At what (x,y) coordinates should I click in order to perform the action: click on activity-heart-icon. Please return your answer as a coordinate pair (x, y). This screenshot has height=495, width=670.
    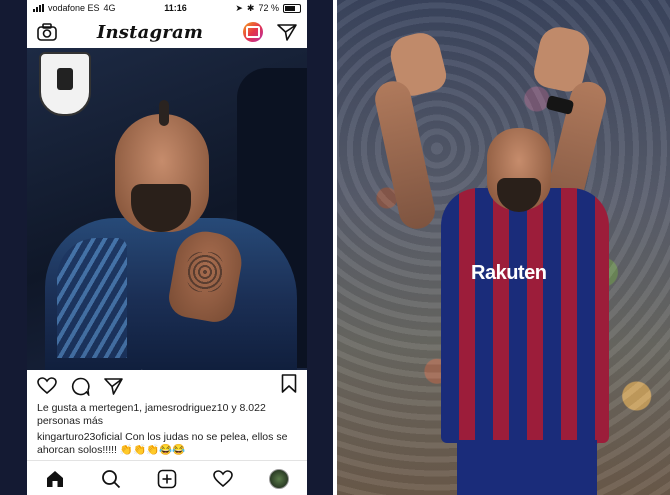
    Looking at the image, I should click on (223, 478).